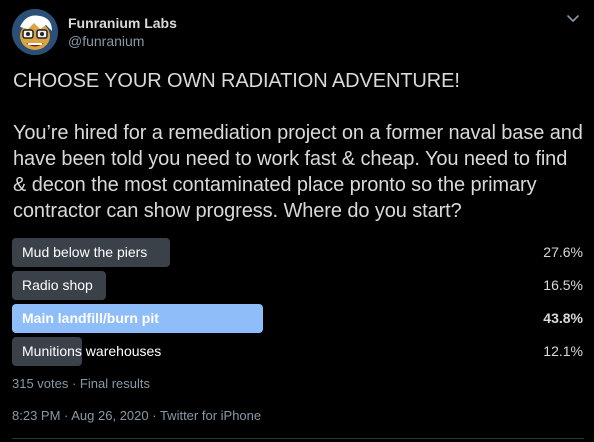  What do you see at coordinates (298, 252) in the screenshot?
I see `poll-option: Mud below the piers 27.6%` at bounding box center [298, 252].